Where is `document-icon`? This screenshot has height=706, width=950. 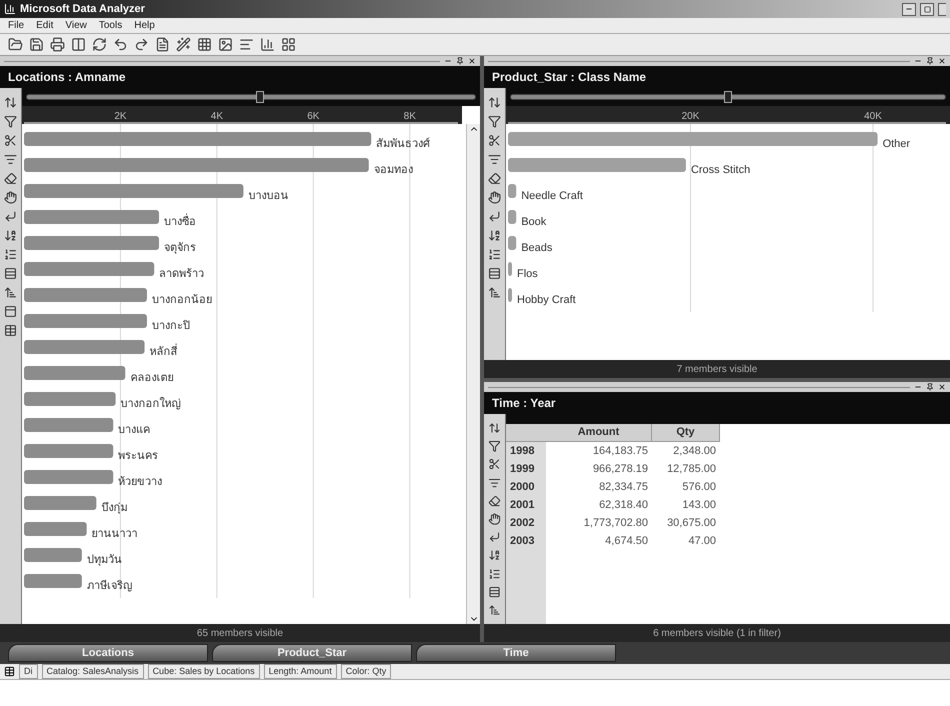
document-icon is located at coordinates (162, 44).